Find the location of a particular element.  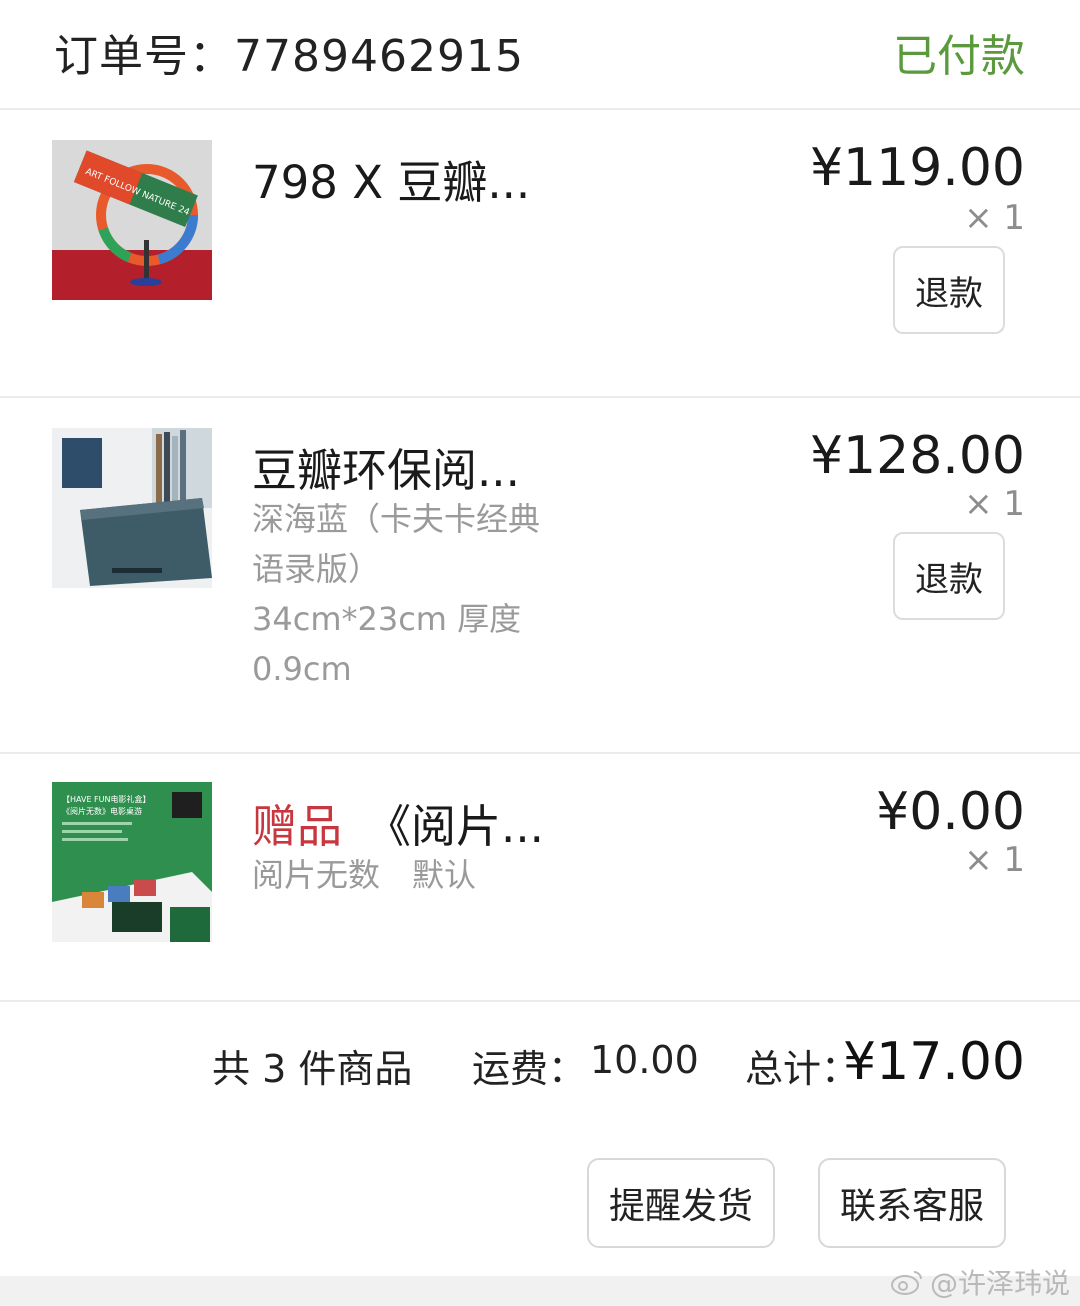

product-price: ¥128.00 is located at coordinates (917, 456).